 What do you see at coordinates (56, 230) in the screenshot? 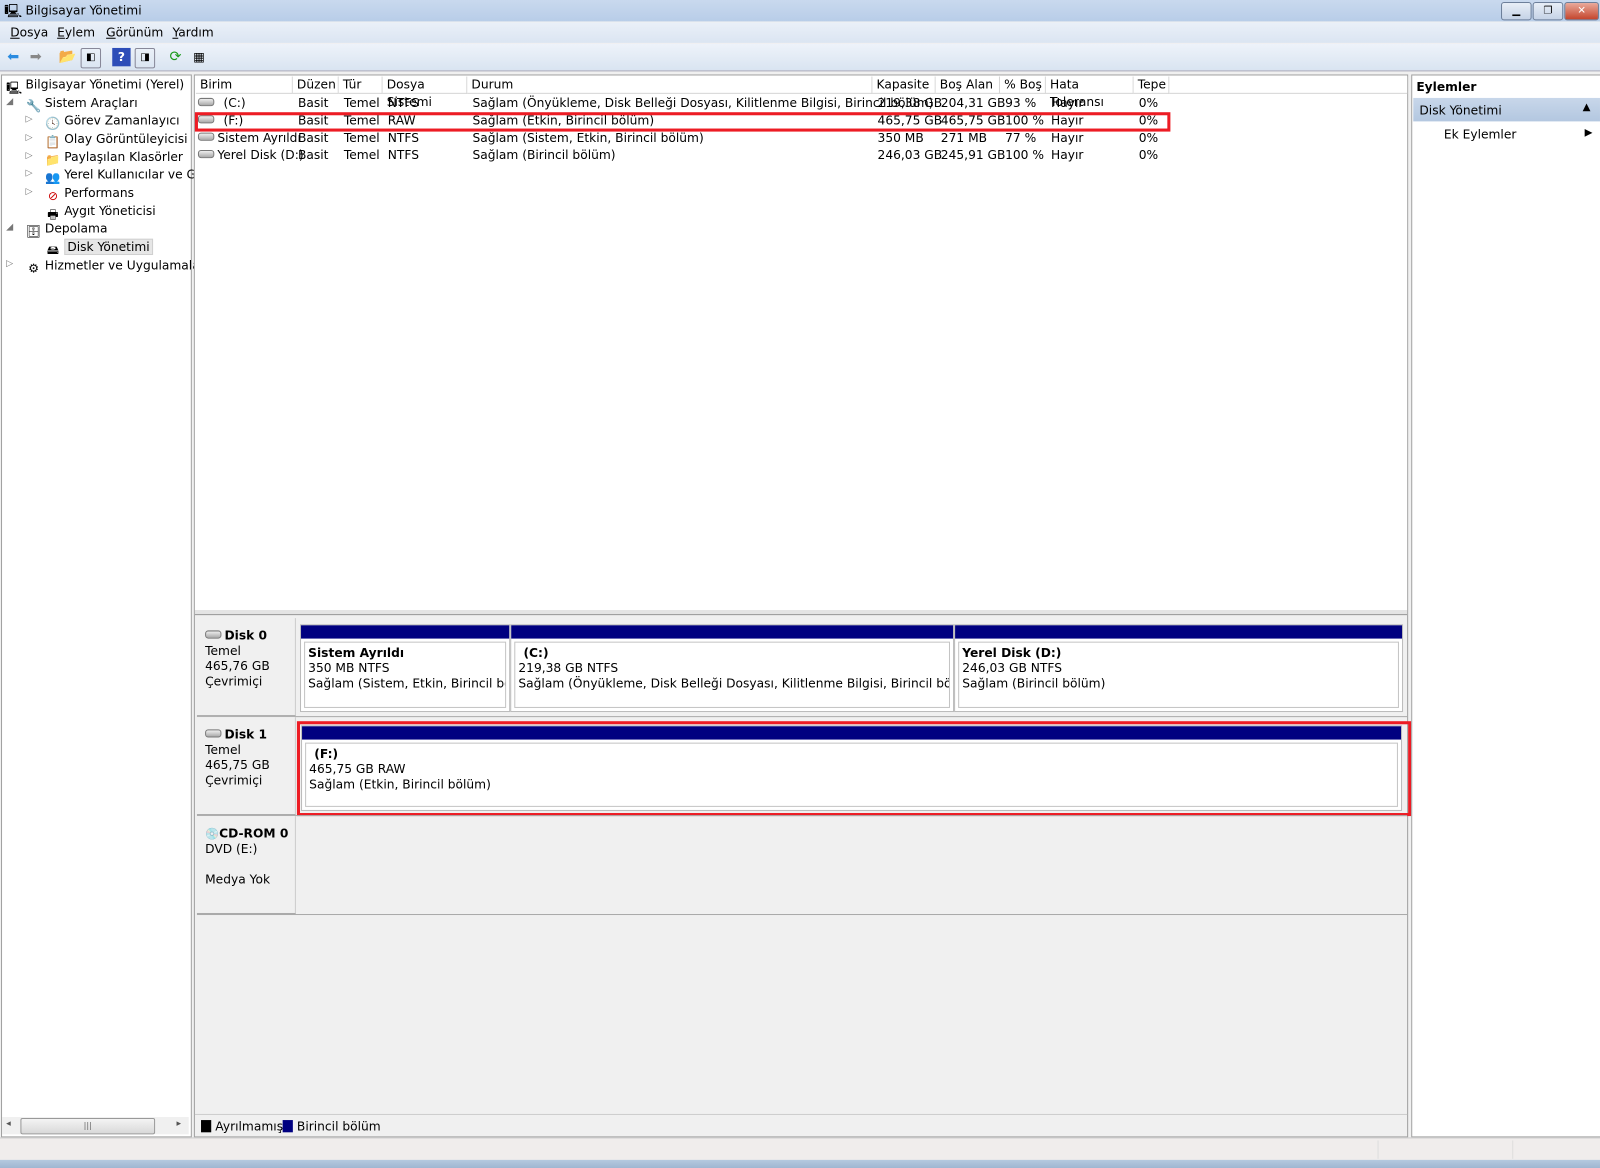
I see `tree-item-storage: ◢ 🗄 Depolama` at bounding box center [56, 230].